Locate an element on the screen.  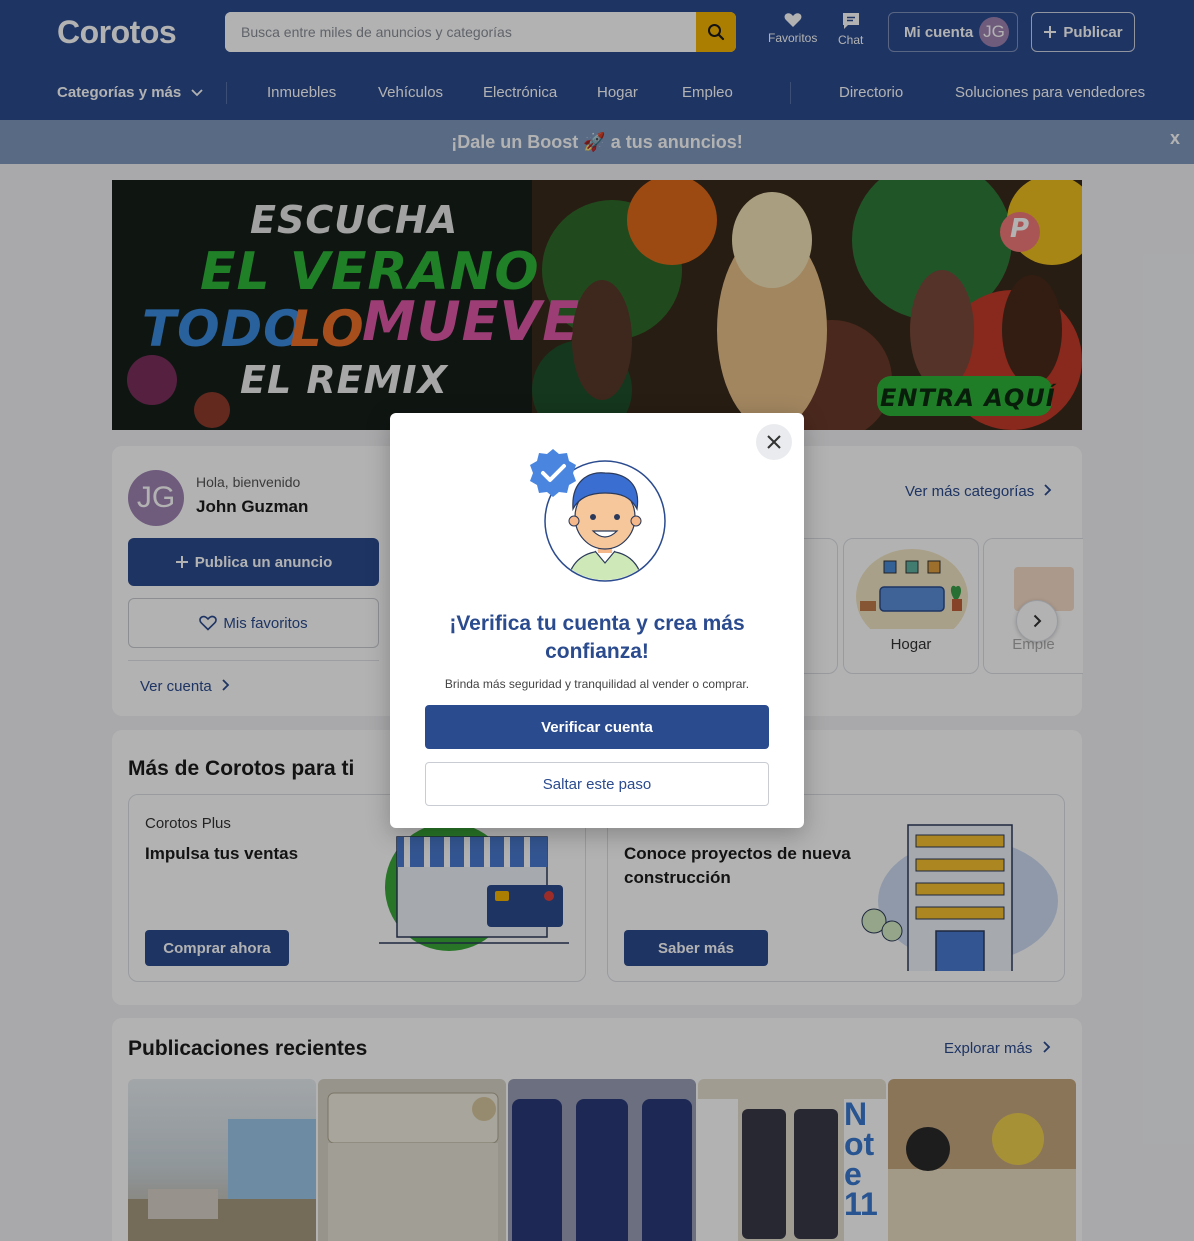
verify-account-button: Verificar cuenta is located at coordinates (597, 727).